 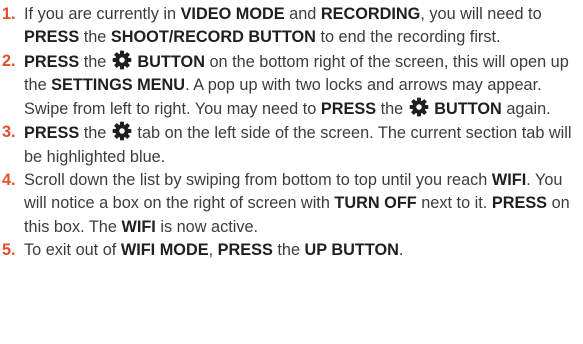 I want to click on text-segment: and, so click(x=302, y=14).